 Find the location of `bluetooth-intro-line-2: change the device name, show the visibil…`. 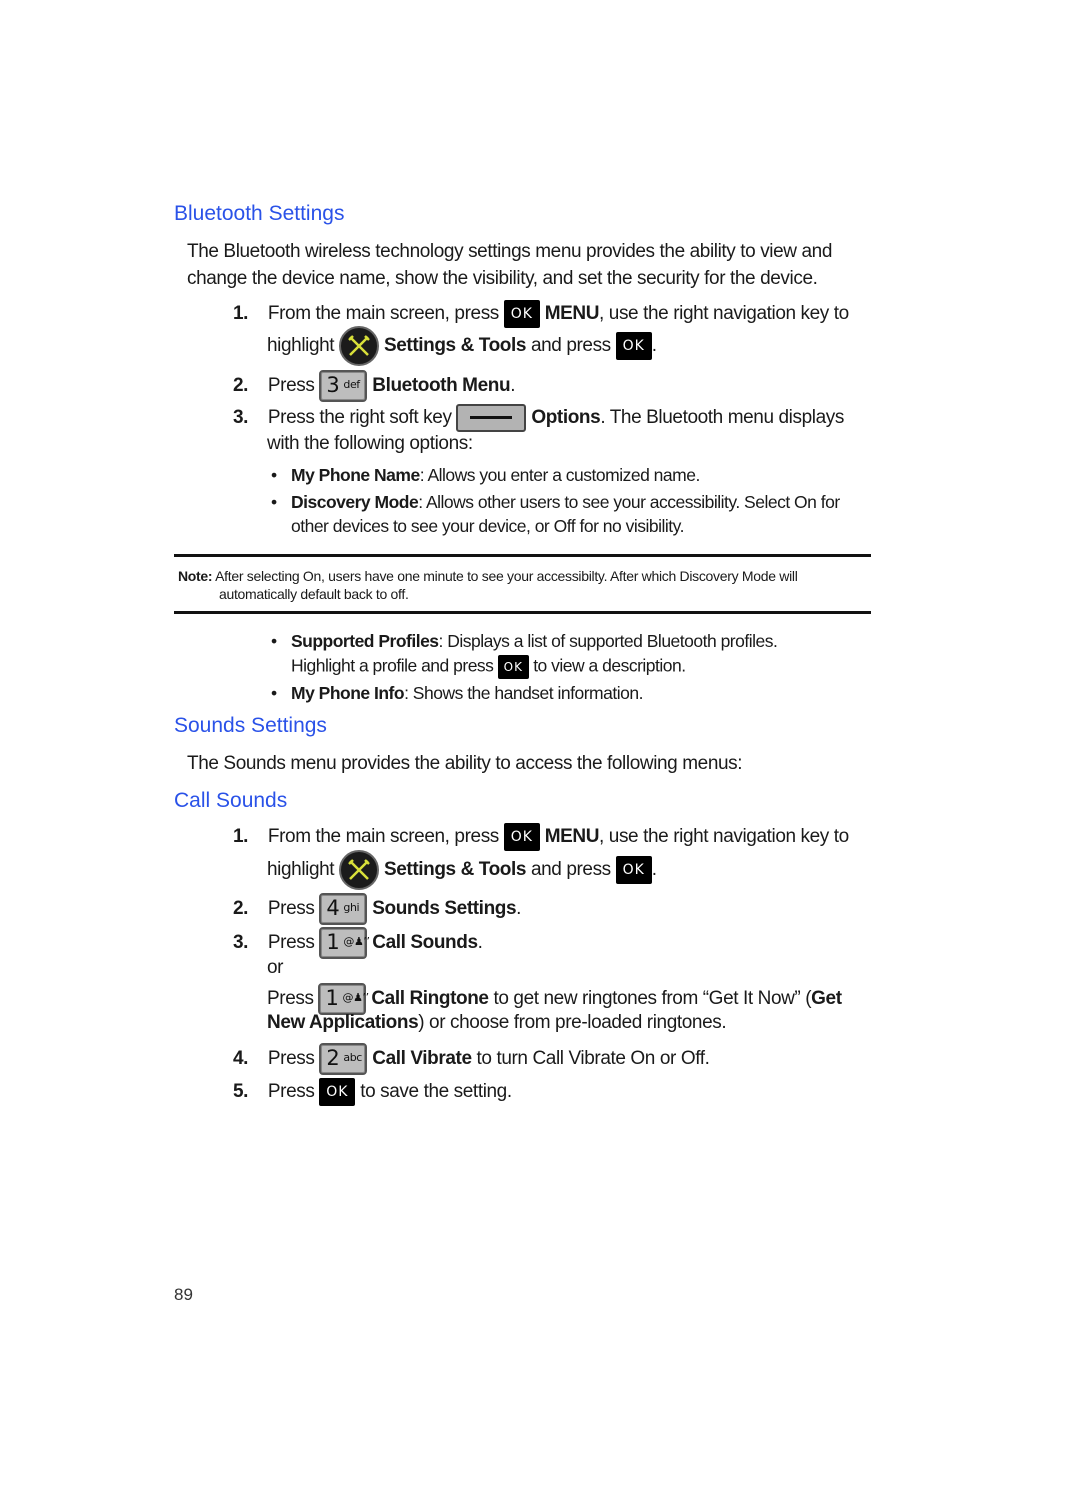

bluetooth-intro-line-2: change the device name, show the visibil… is located at coordinates (502, 278).